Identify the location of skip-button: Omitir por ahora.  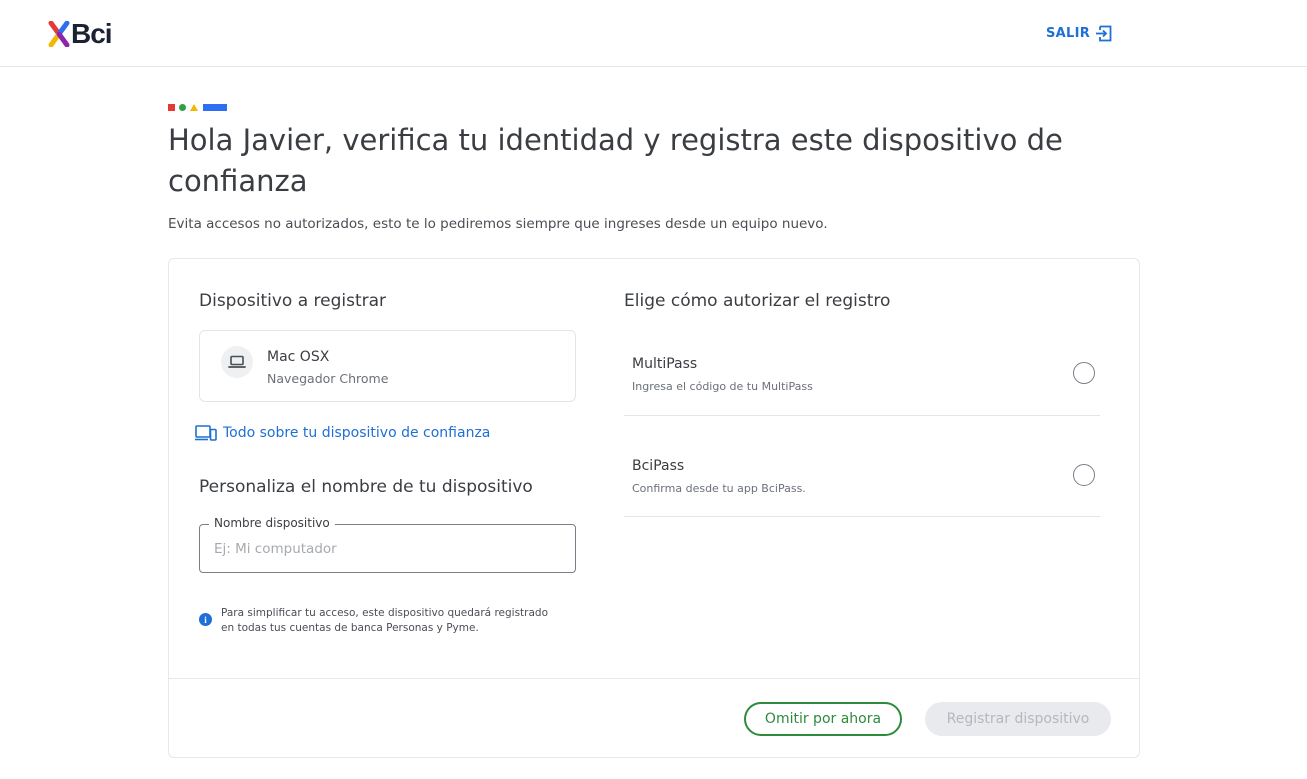
(823, 719).